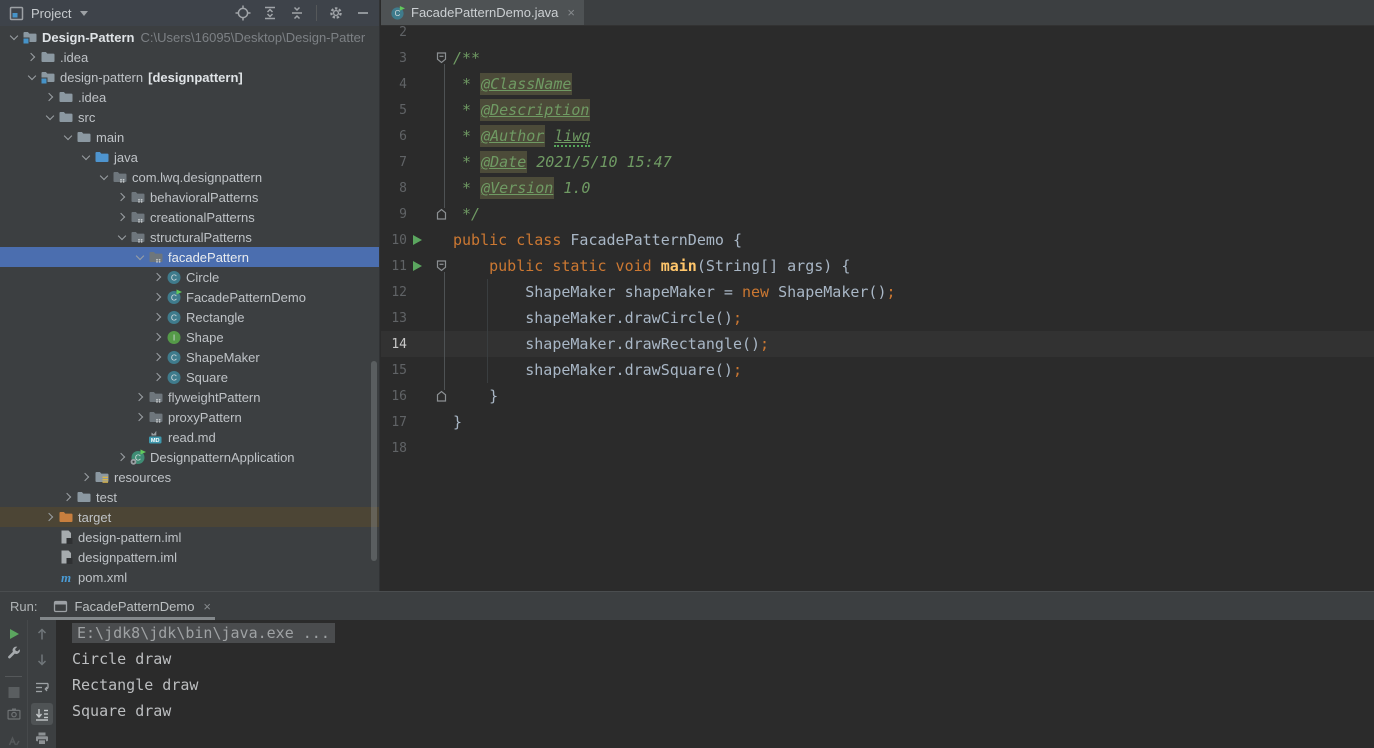  Describe the element at coordinates (394, 162) in the screenshot. I see `line-number: 7` at that location.